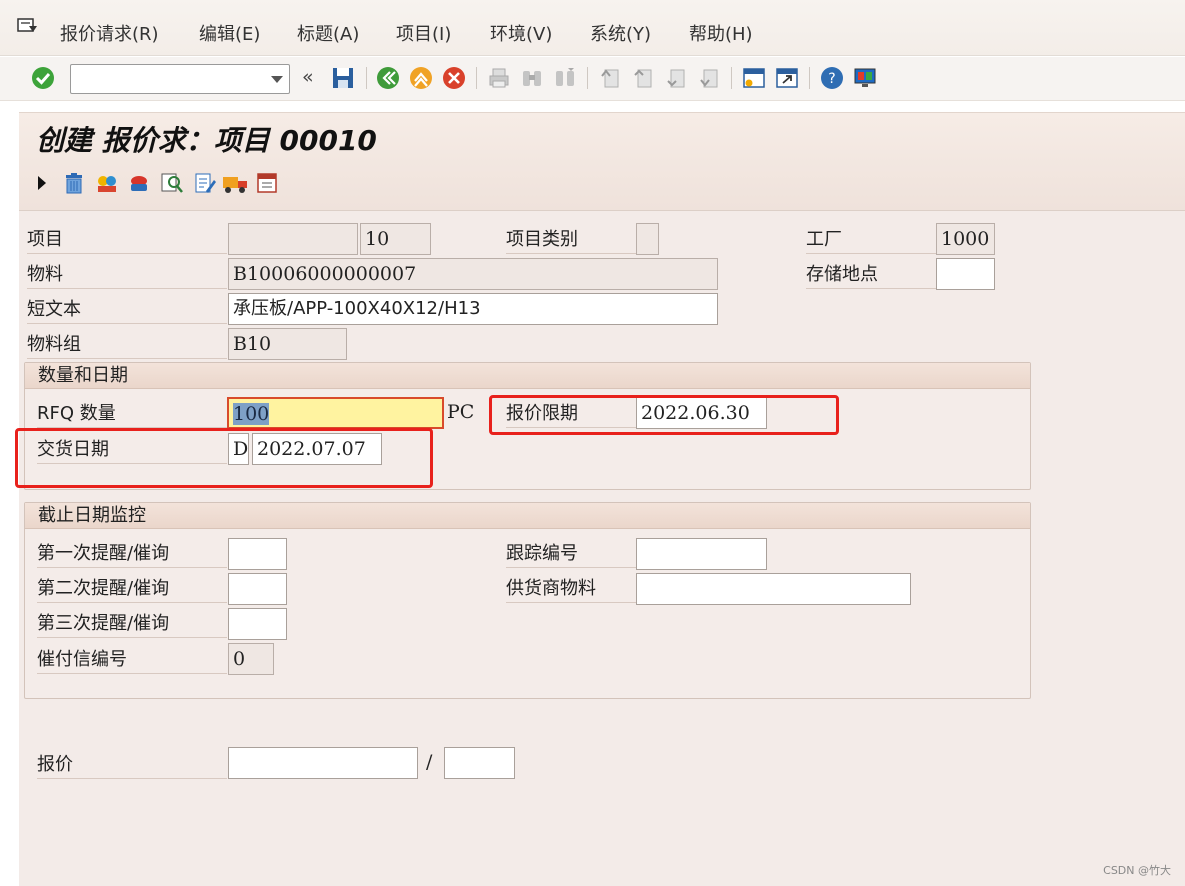  What do you see at coordinates (871, 240) in the screenshot?
I see `plant-label: 工厂` at bounding box center [871, 240].